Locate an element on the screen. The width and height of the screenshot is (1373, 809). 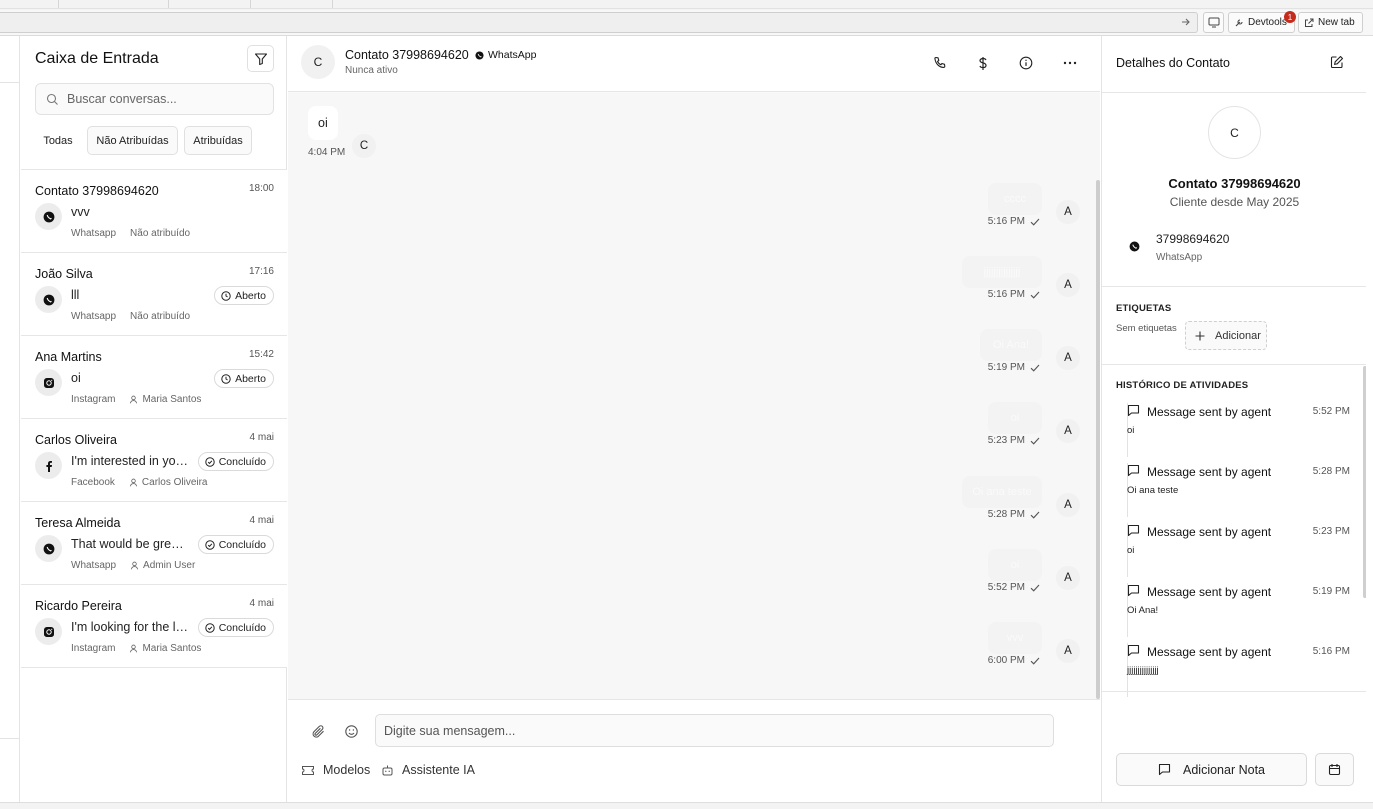
tab-atribuidas: Atribuídas is located at coordinates (218, 140).